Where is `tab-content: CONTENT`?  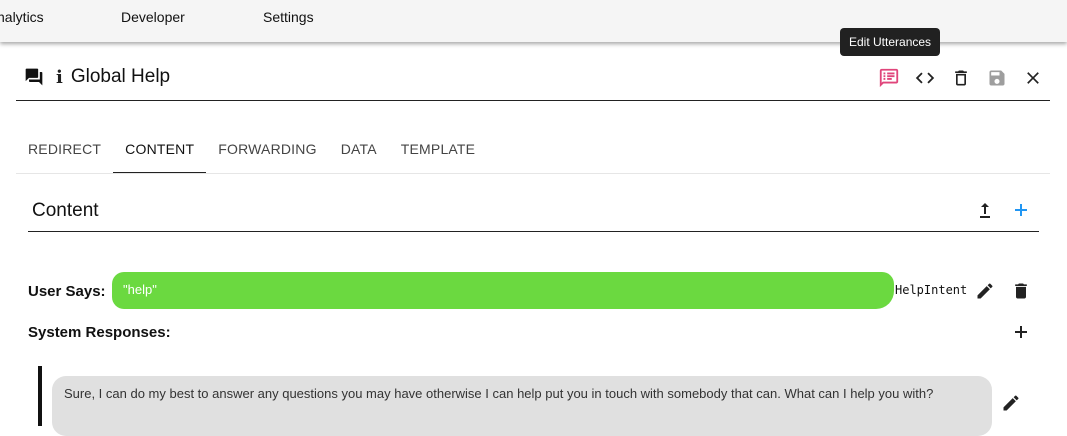
tab-content: CONTENT is located at coordinates (160, 151).